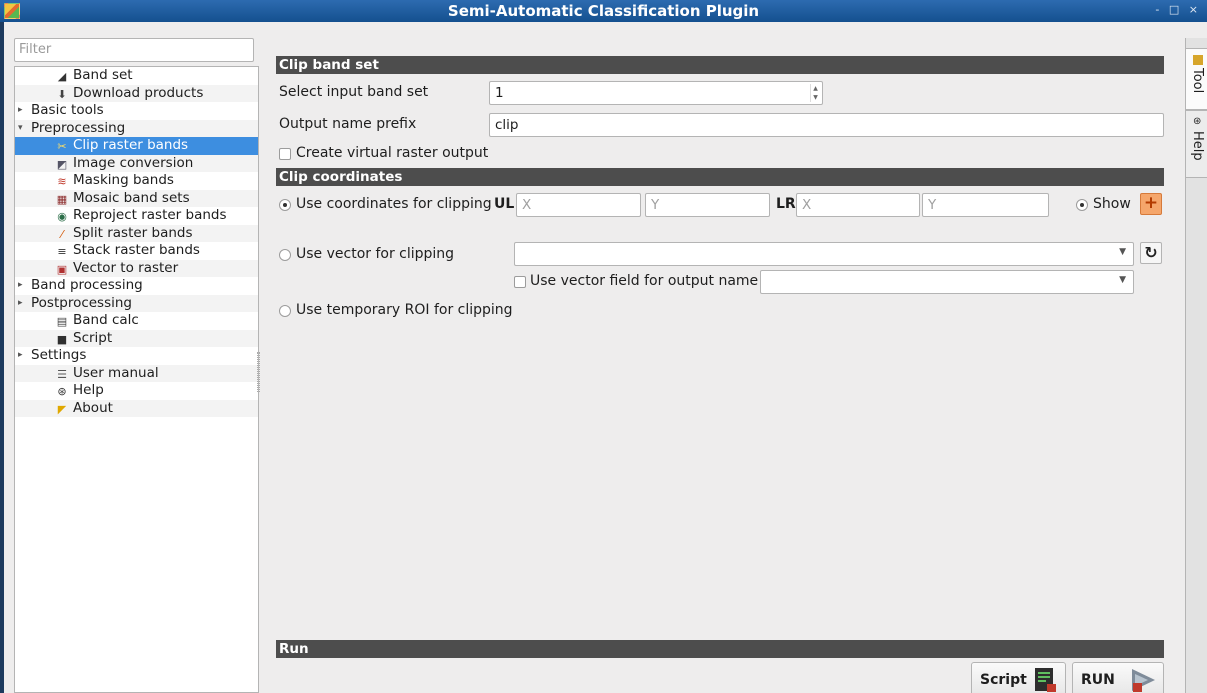 Image resolution: width=1207 pixels, height=693 pixels. Describe the element at coordinates (136, 338) in the screenshot. I see `tree-item-script: ■ Script` at that location.